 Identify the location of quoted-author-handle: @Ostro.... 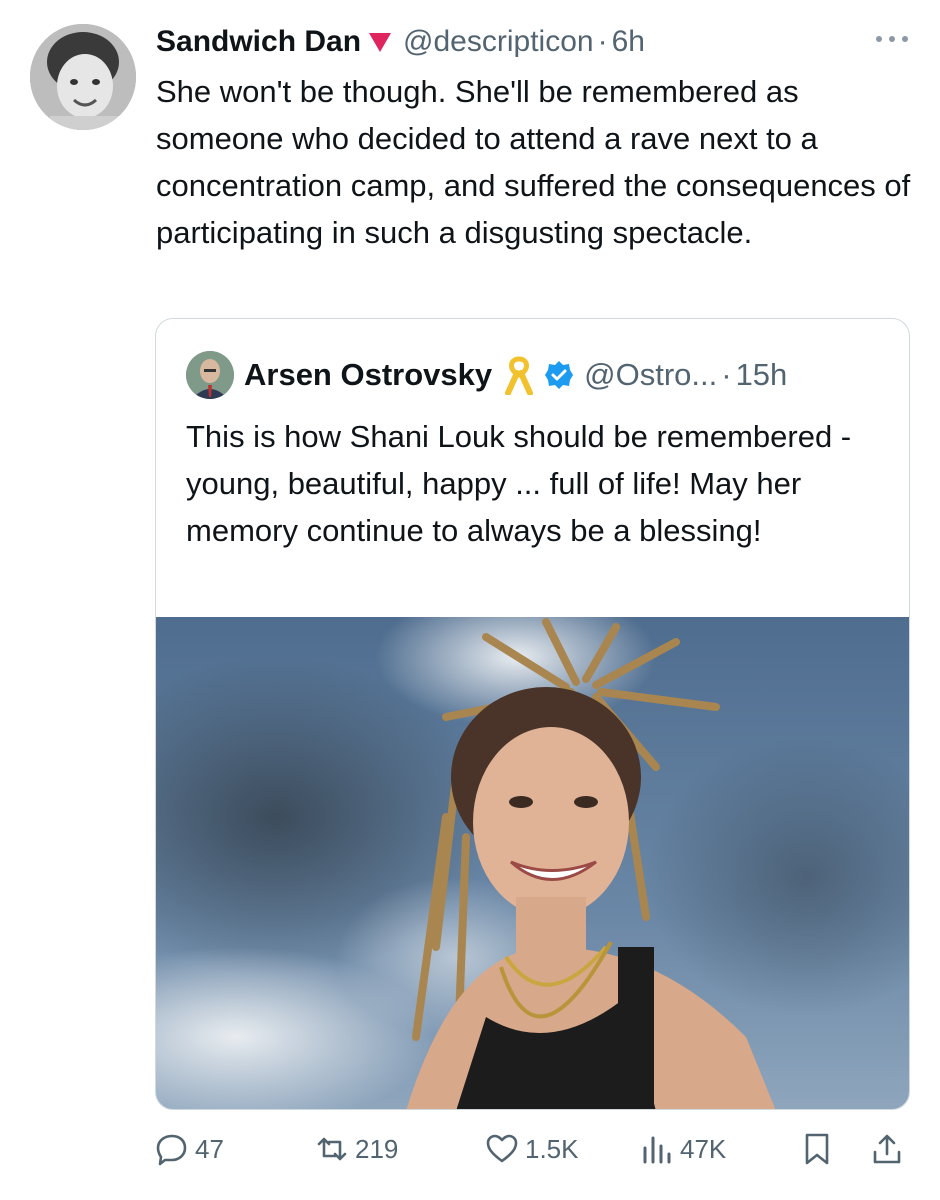
(650, 375).